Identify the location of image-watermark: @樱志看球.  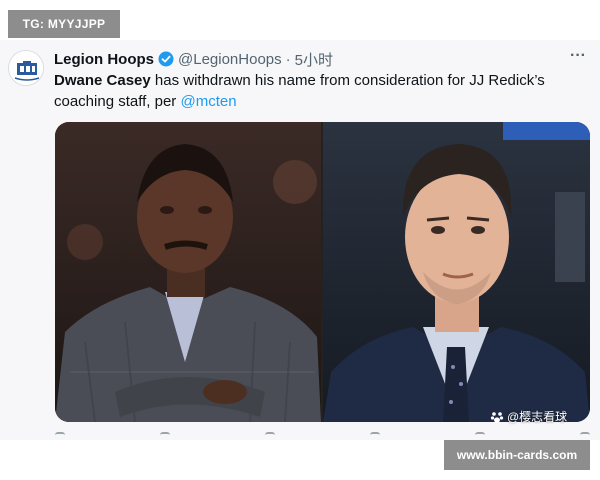
(528, 417).